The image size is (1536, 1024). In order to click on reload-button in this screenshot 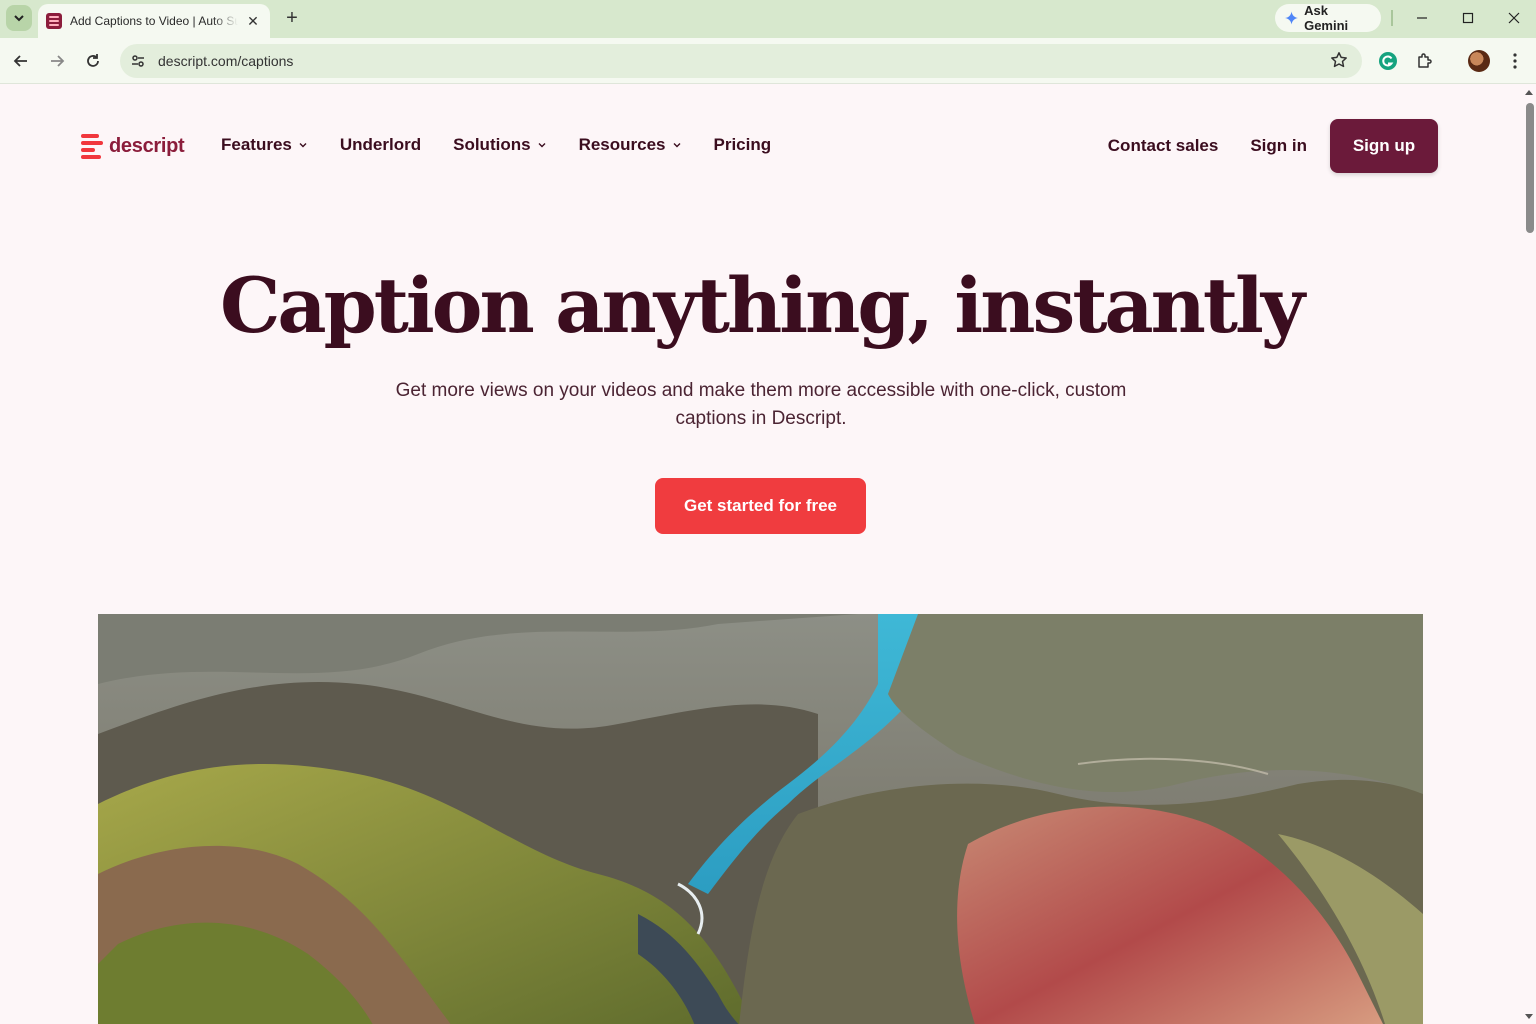, I will do `click(93, 61)`.